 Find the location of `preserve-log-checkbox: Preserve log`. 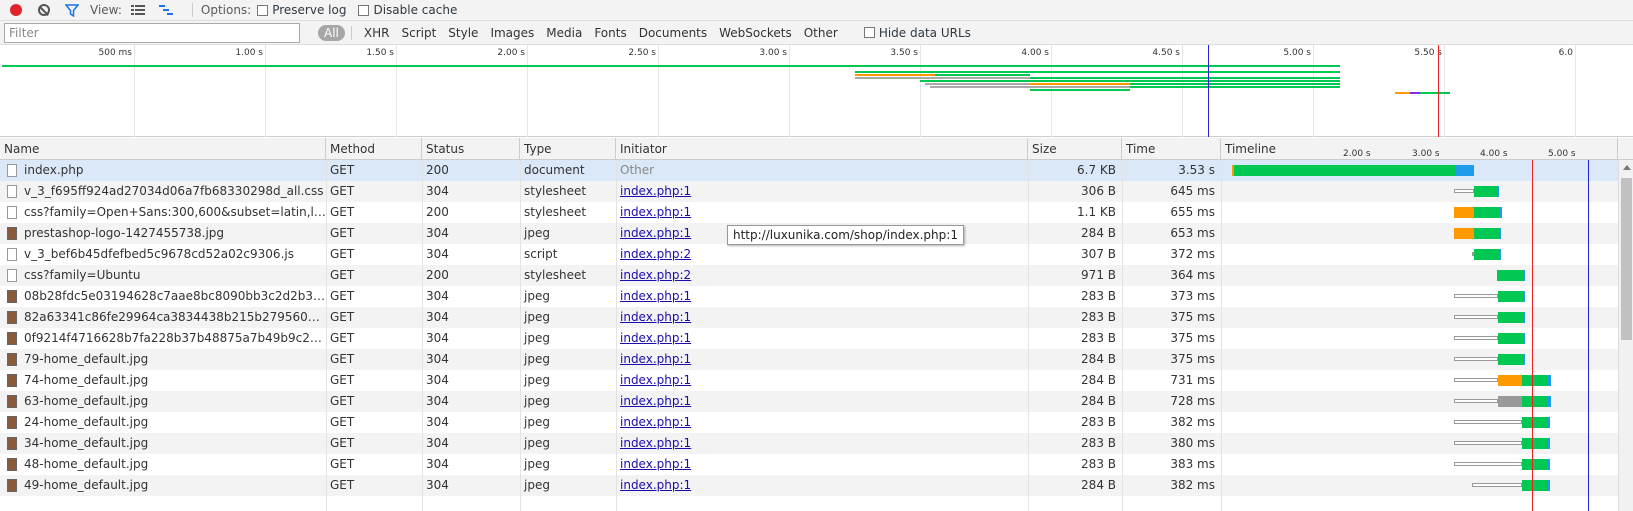

preserve-log-checkbox: Preserve log is located at coordinates (301, 10).